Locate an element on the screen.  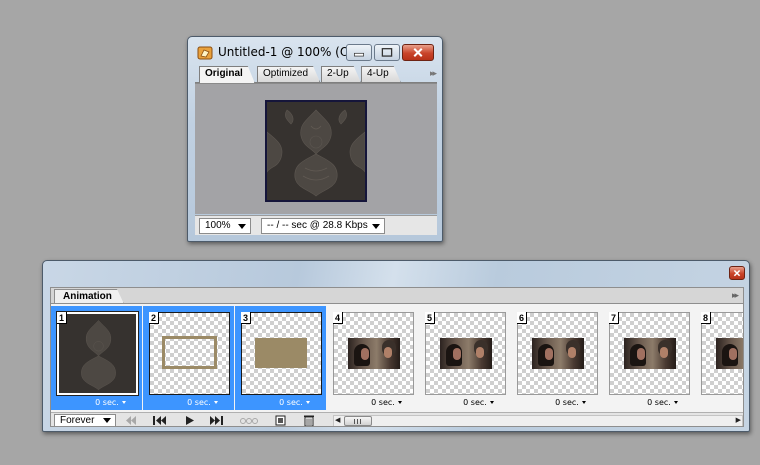
palette-menu-icon: ▸▸ is located at coordinates (735, 295).